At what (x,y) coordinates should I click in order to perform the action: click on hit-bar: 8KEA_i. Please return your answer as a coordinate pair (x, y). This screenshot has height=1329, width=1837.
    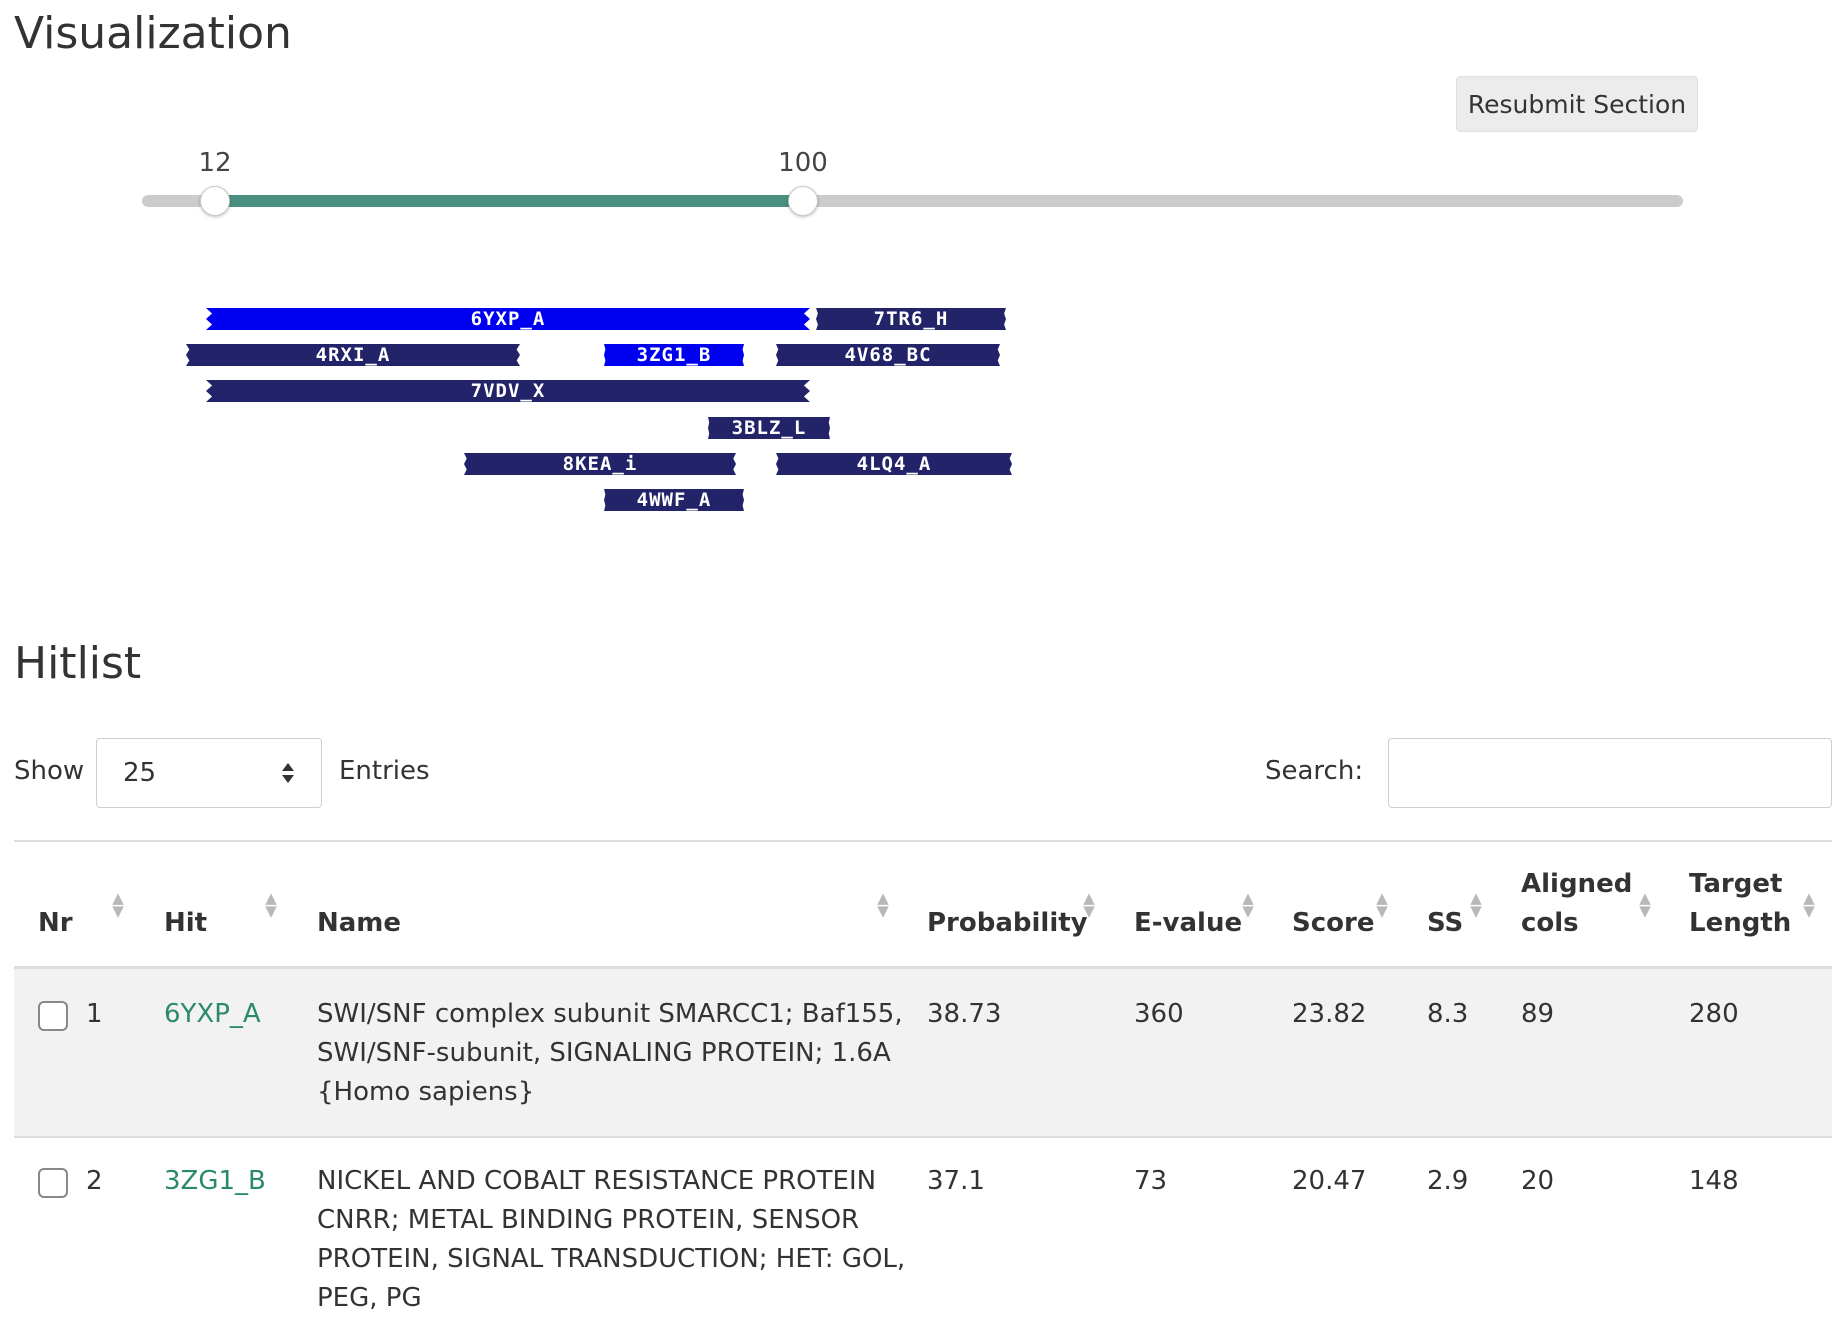
    Looking at the image, I should click on (600, 464).